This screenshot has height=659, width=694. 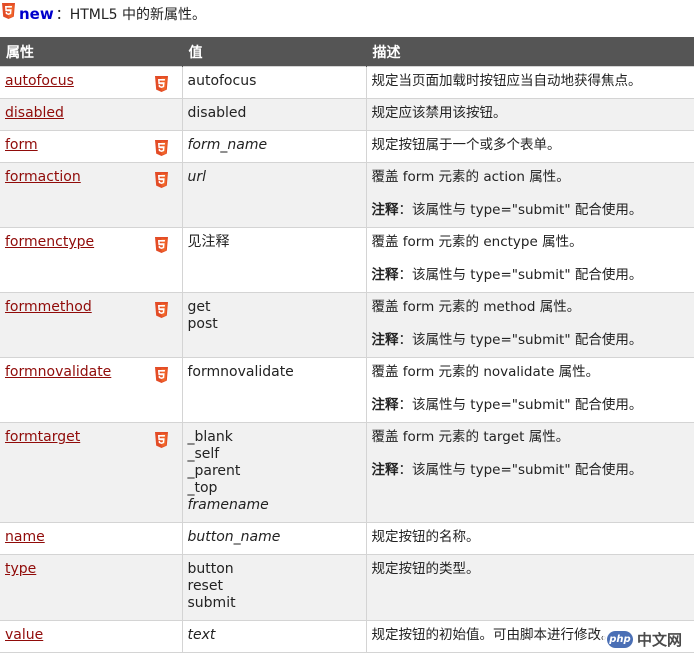 What do you see at coordinates (470, 437) in the screenshot?
I see `description-text: 覆盖 form 元素的 target 属性。` at bounding box center [470, 437].